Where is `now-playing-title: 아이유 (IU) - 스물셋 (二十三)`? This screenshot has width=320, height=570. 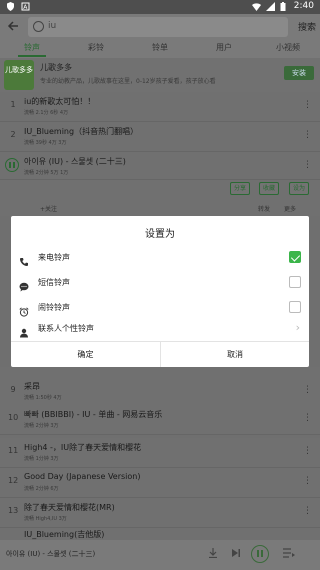
now-playing-title: 아이유 (IU) - 스물셋 (二十三) is located at coordinates (51, 554).